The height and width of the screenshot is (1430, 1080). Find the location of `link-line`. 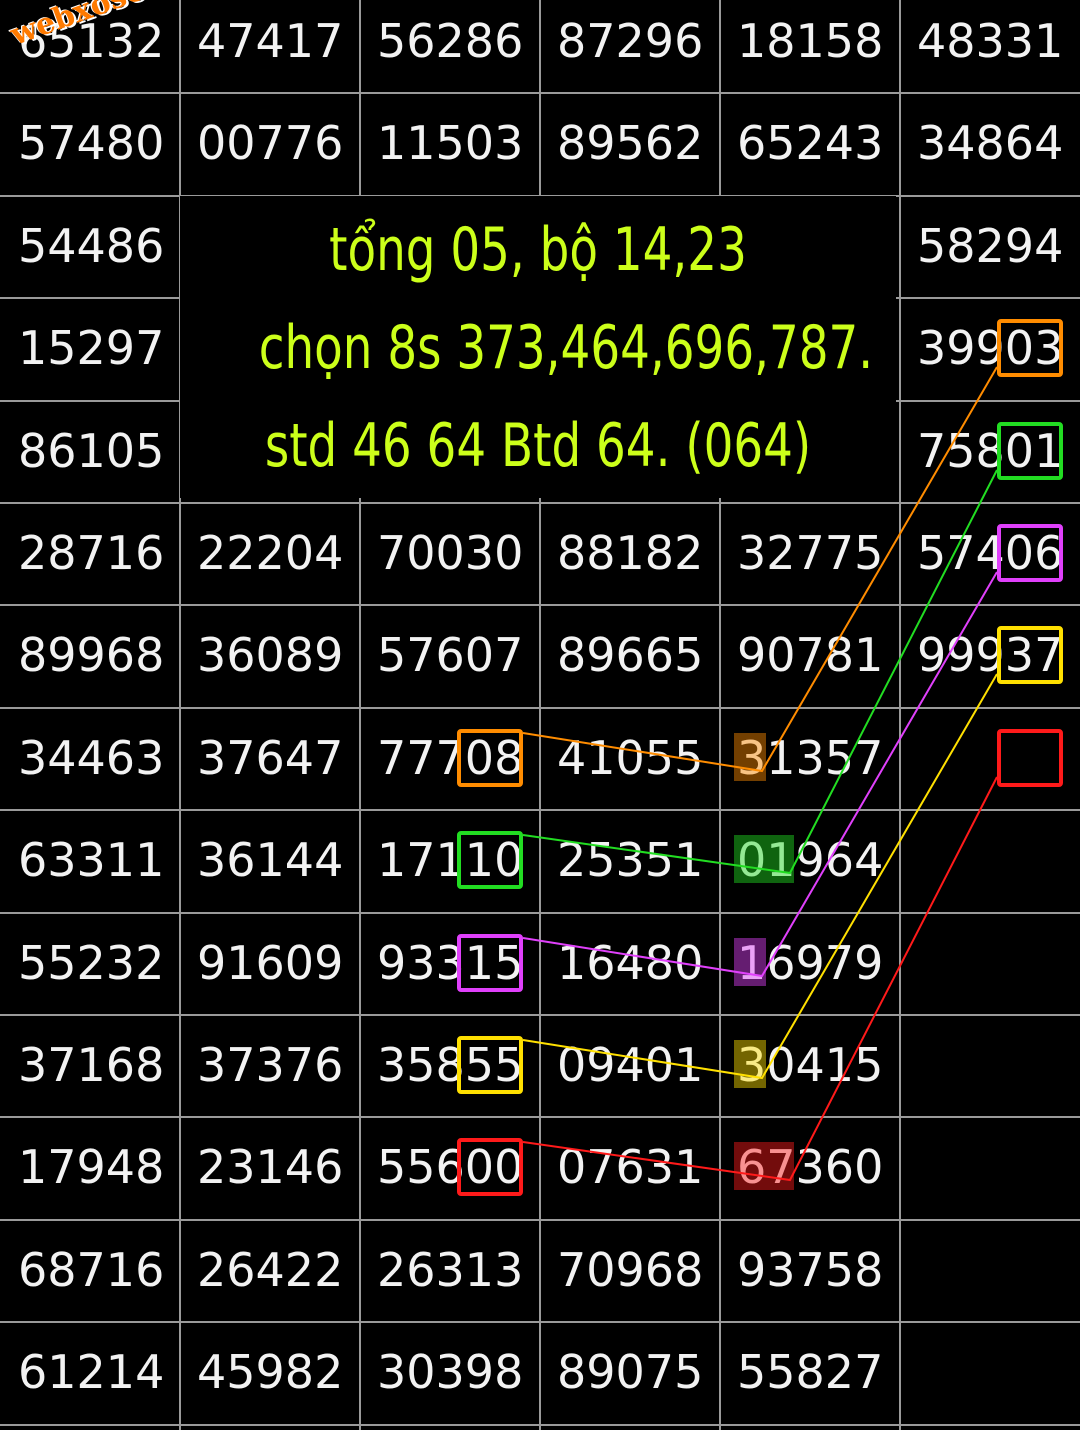

link-line is located at coordinates (760, 672).